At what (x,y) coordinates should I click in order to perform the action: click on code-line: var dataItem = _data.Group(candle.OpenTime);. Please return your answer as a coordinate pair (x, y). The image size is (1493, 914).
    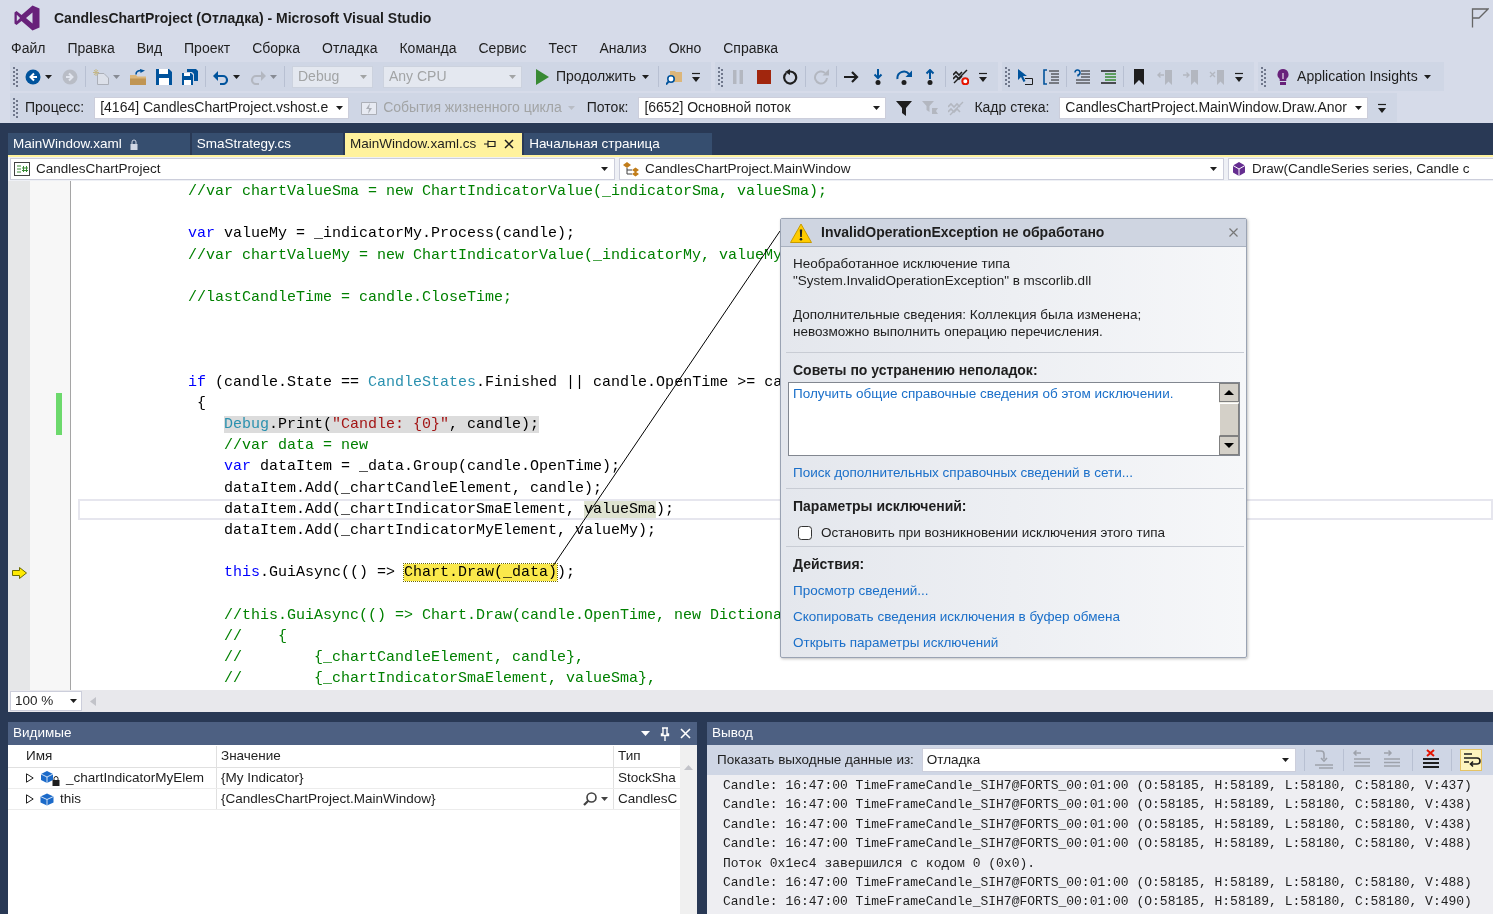
    Looking at the image, I should click on (422, 467).